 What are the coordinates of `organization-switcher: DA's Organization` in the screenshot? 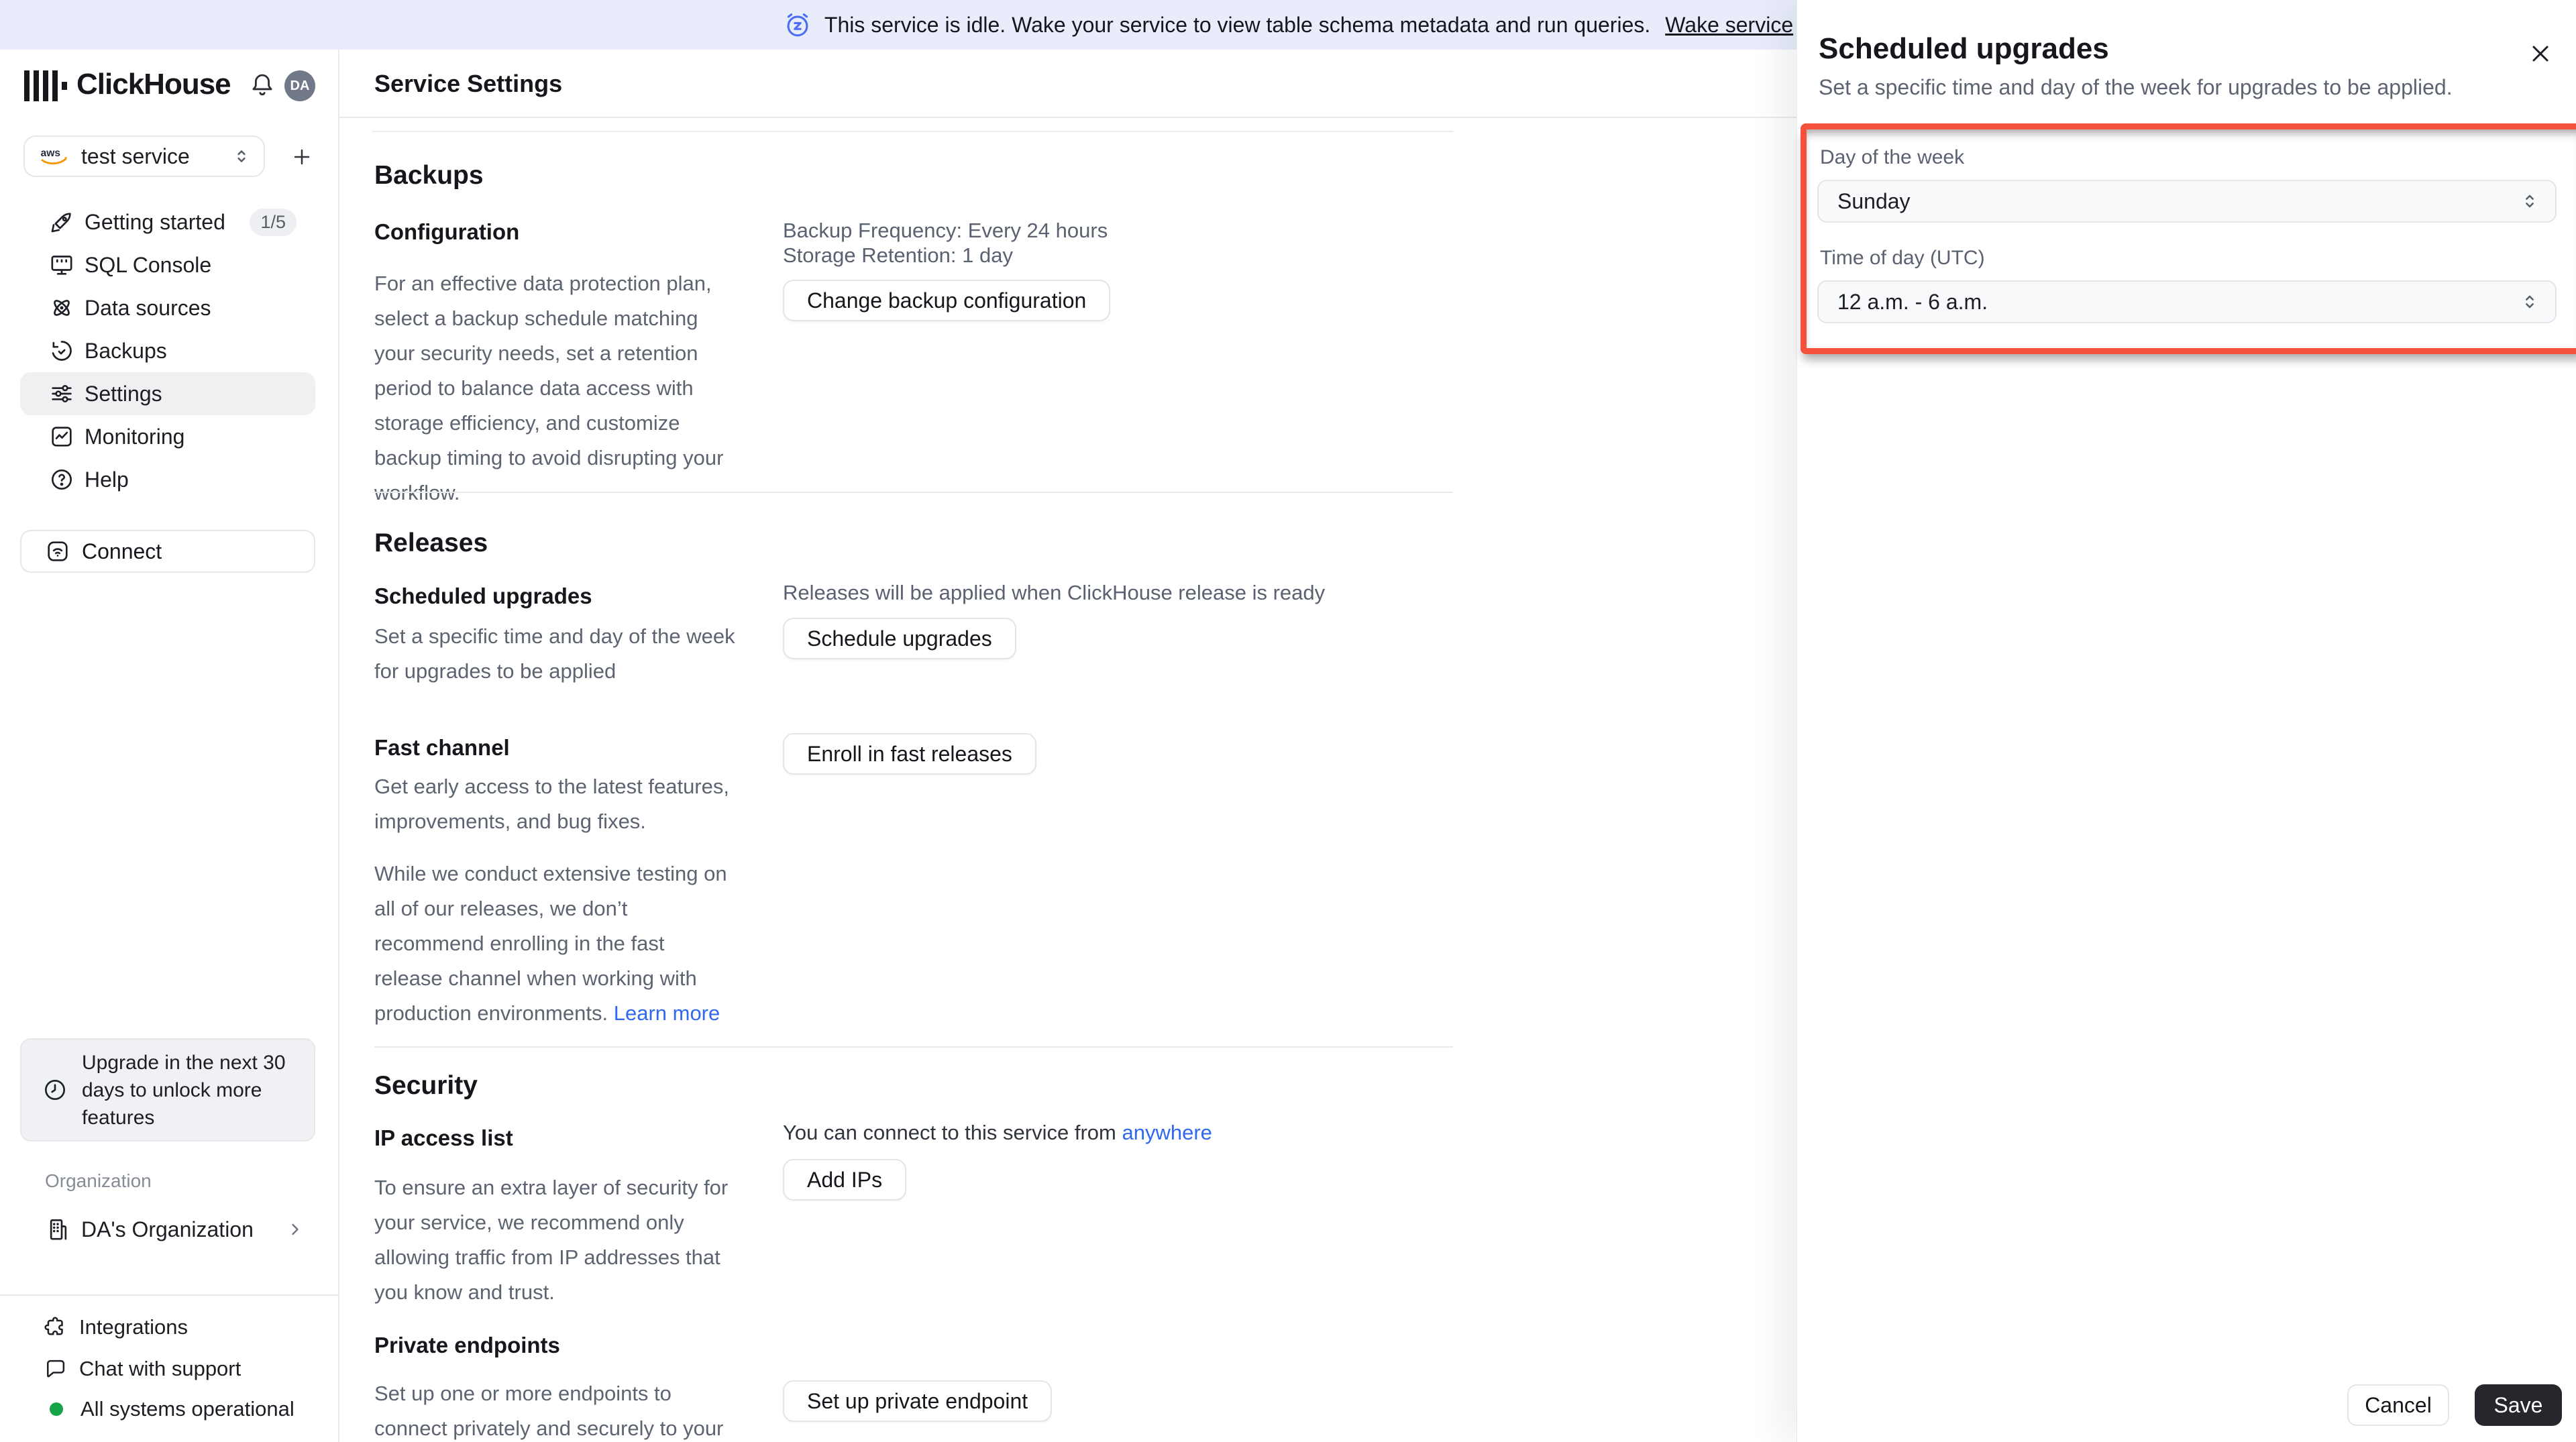 It's located at (167, 1229).